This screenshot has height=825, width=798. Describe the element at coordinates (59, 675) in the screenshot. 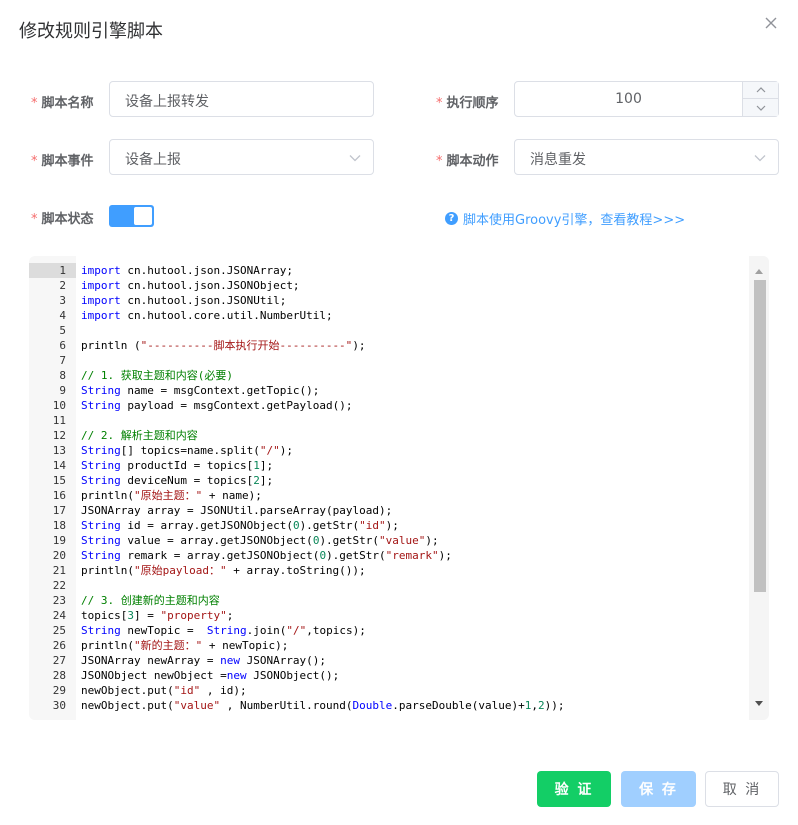

I see `line-number: 28` at that location.